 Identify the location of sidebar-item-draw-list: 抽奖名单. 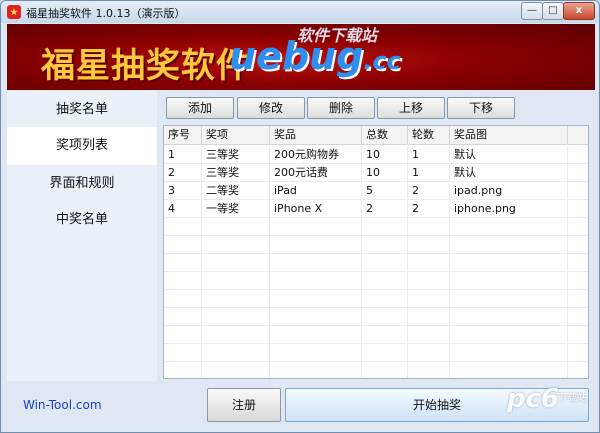
(82, 110).